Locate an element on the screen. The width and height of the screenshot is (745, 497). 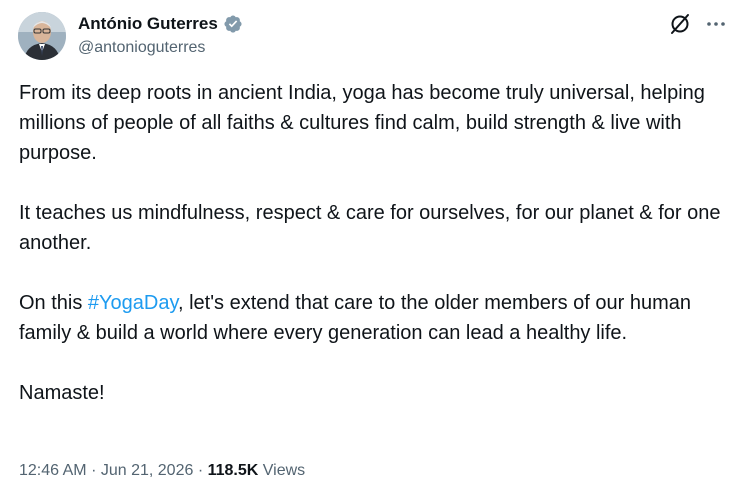
more-options-icon is located at coordinates (716, 24).